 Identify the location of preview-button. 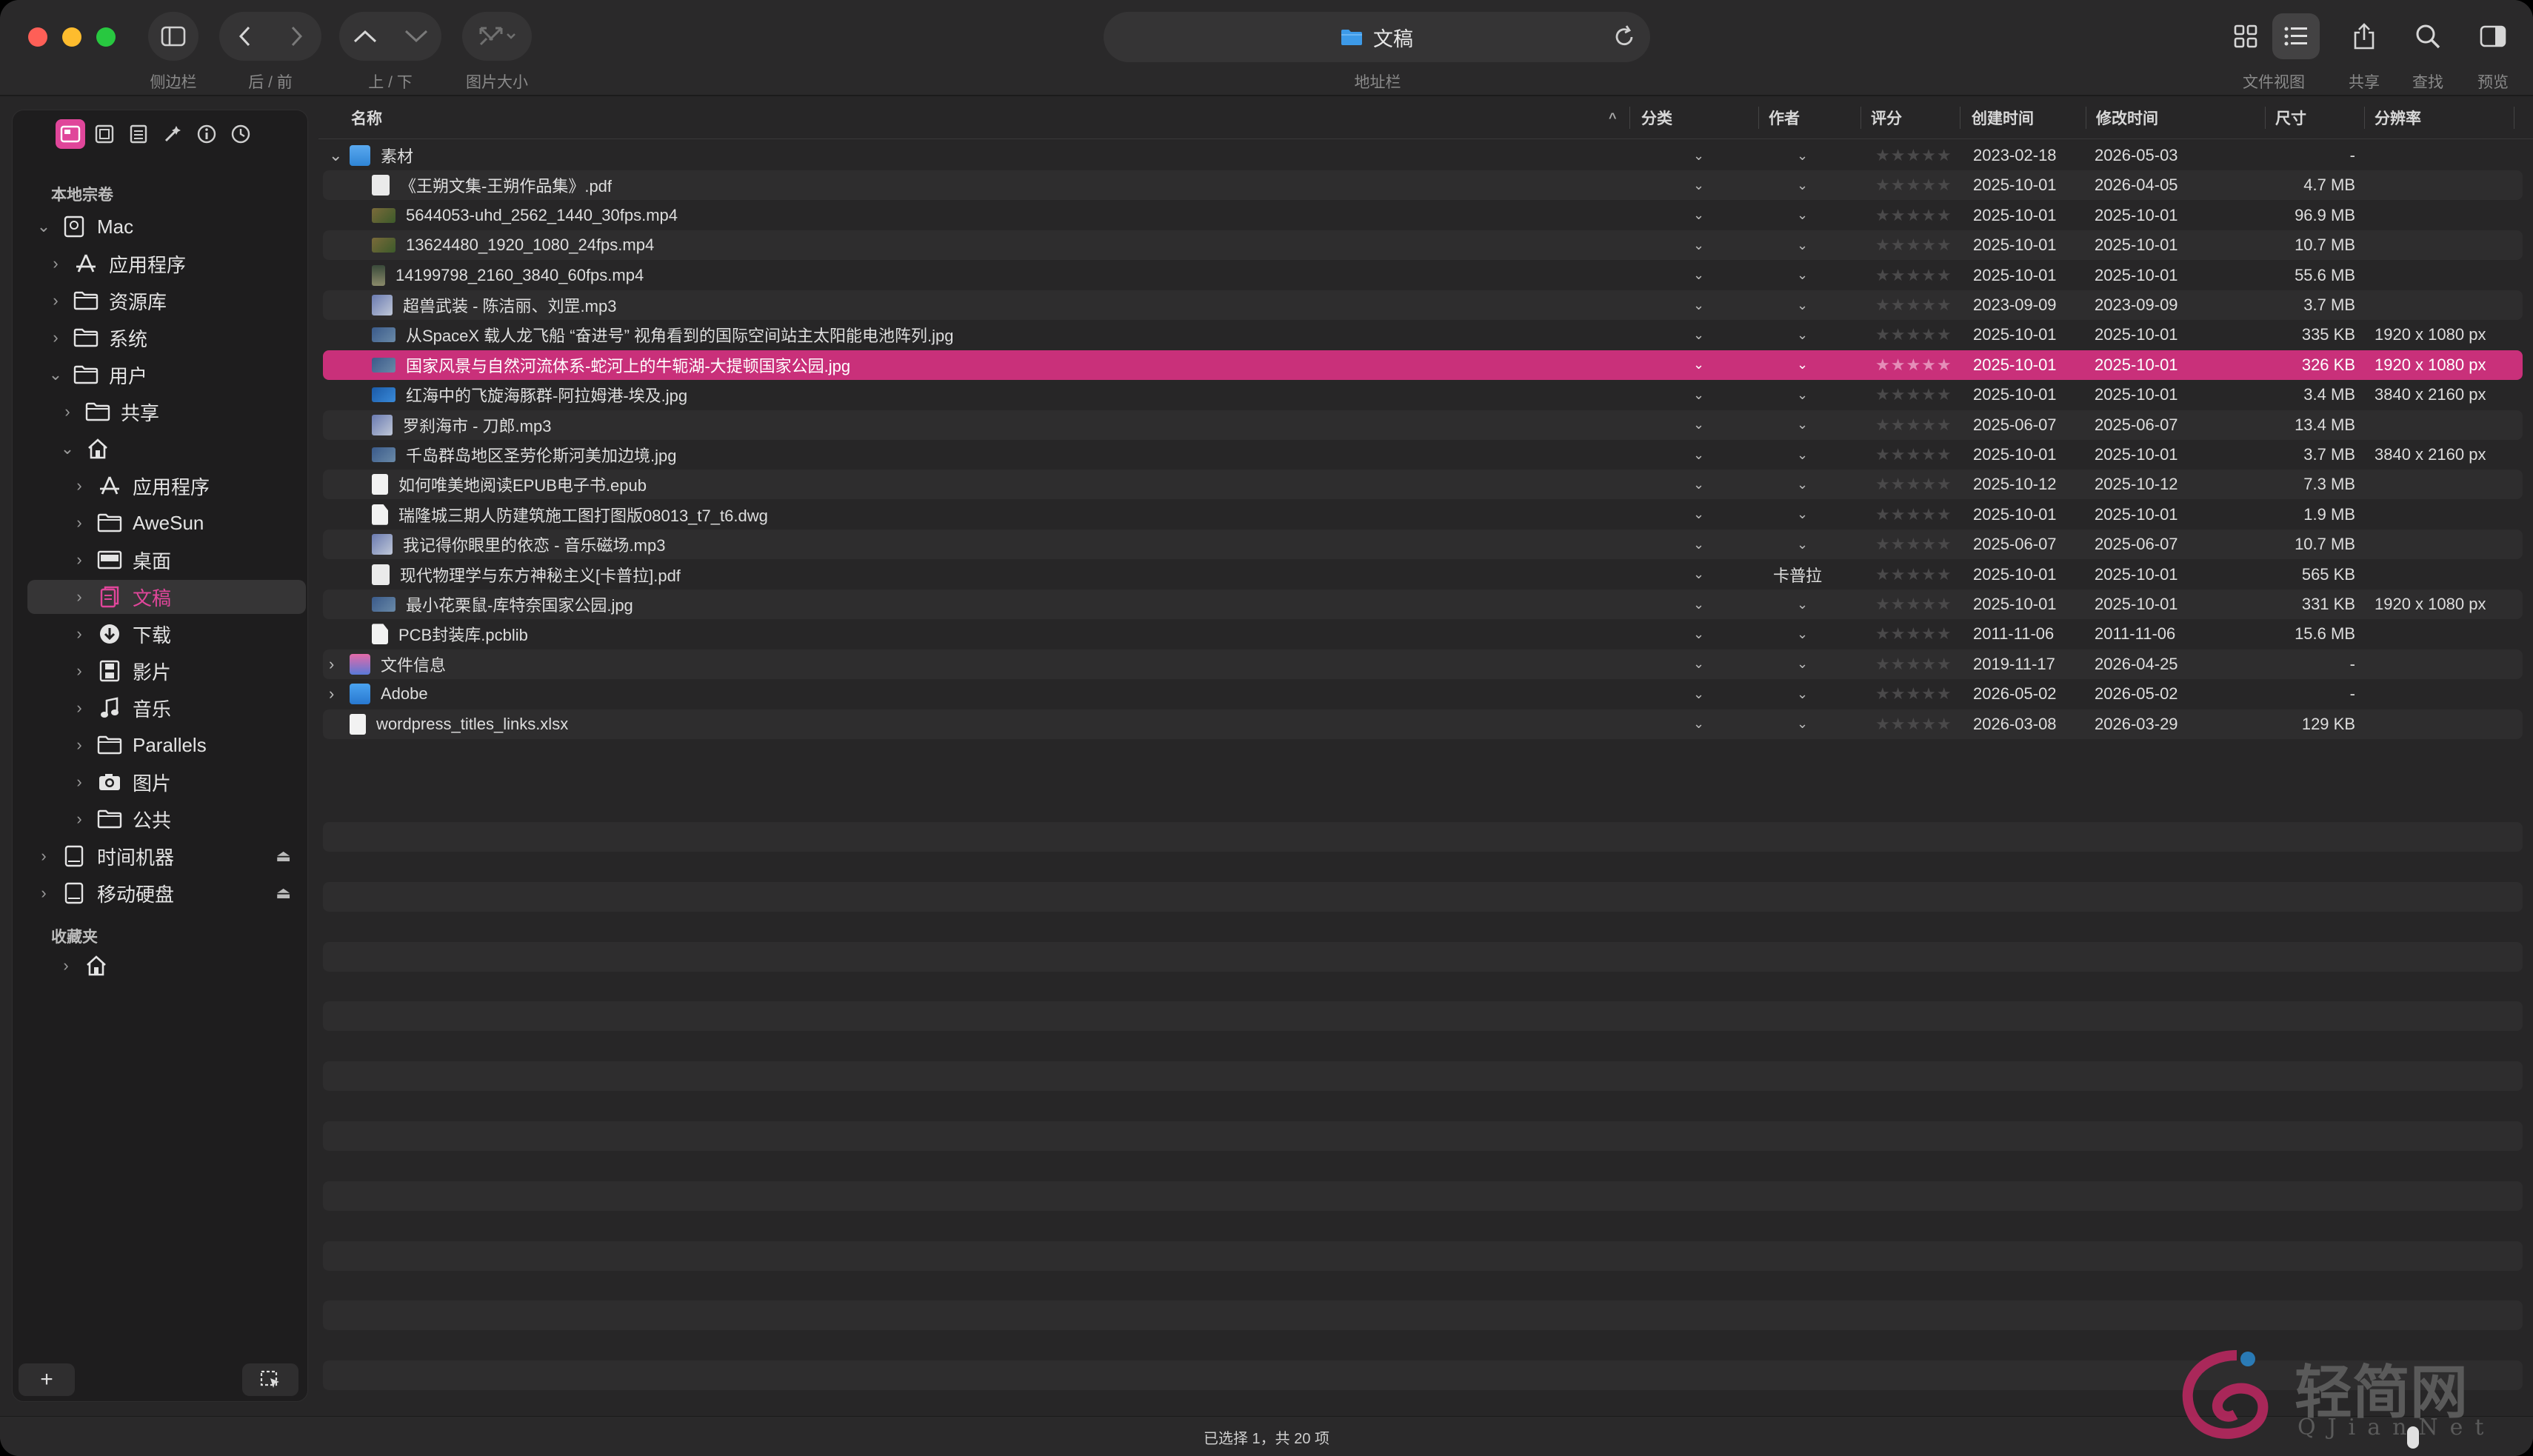
(2493, 36).